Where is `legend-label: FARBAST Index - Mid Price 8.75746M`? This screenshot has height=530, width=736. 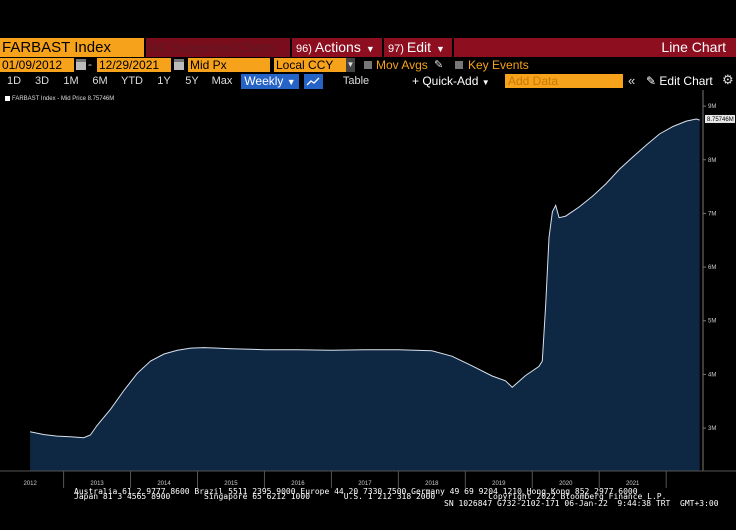
legend-label: FARBAST Index - Mid Price 8.75746M is located at coordinates (63, 99).